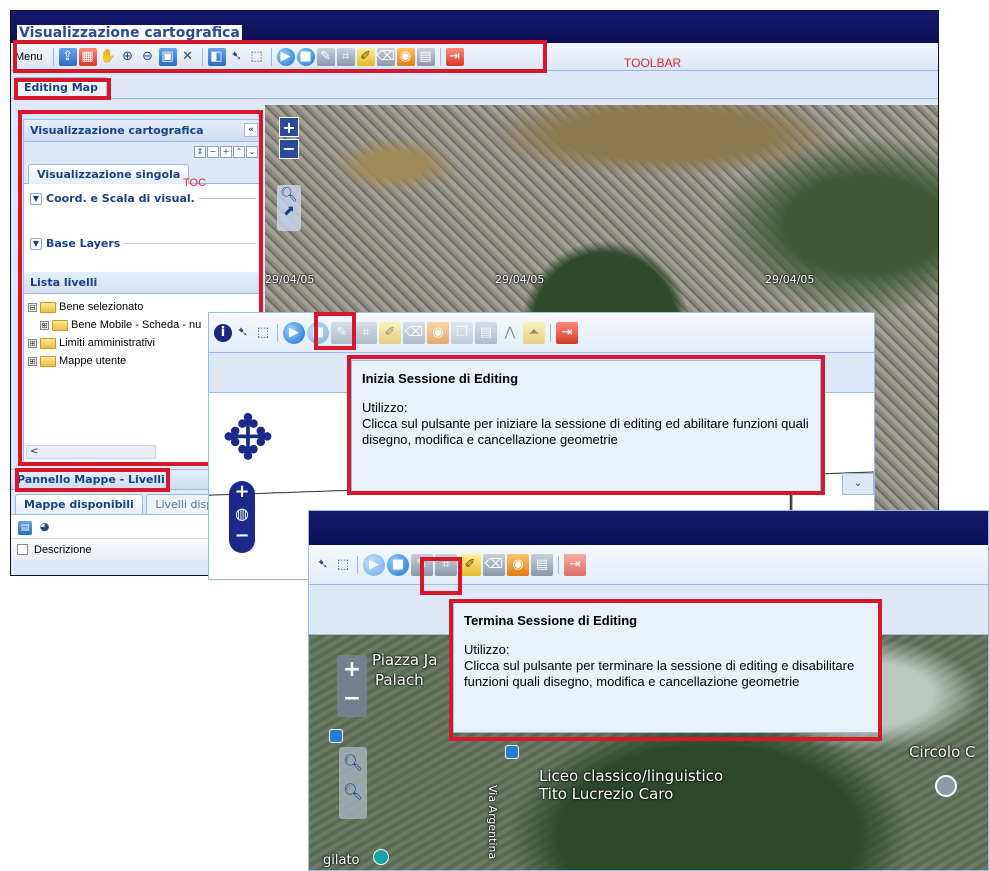  Describe the element at coordinates (200, 152) in the screenshot. I see `refresh-icon: ⇕` at that location.